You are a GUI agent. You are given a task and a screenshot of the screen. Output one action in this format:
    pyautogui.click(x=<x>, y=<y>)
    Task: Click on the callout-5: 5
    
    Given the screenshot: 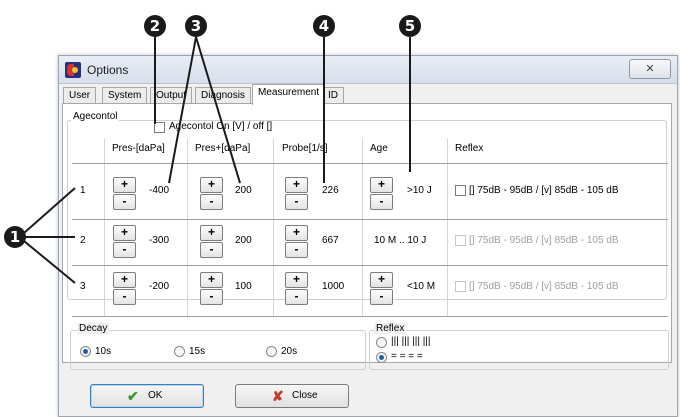 What is the action you would take?
    pyautogui.click(x=410, y=26)
    